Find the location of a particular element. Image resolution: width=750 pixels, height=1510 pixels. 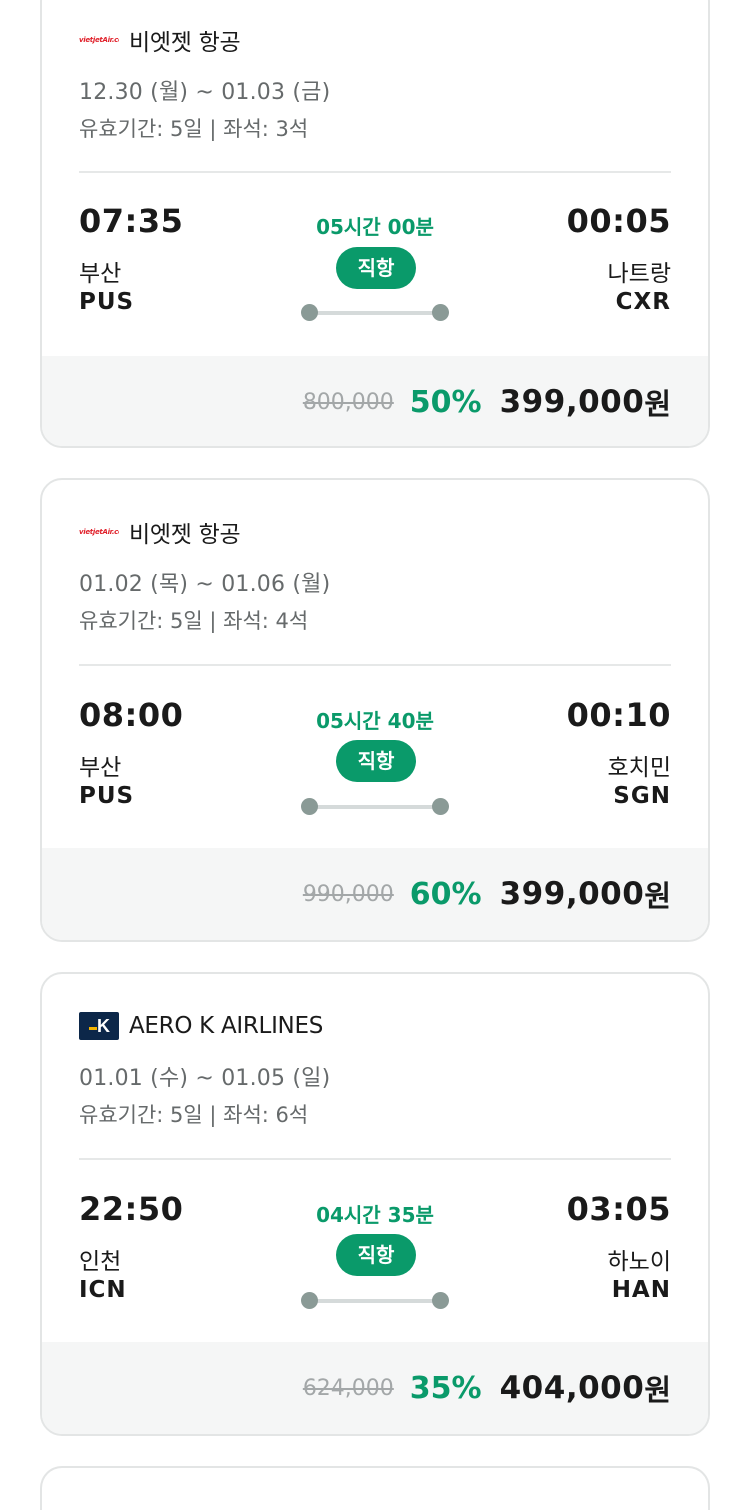

original-price: 624,000 is located at coordinates (348, 1388).